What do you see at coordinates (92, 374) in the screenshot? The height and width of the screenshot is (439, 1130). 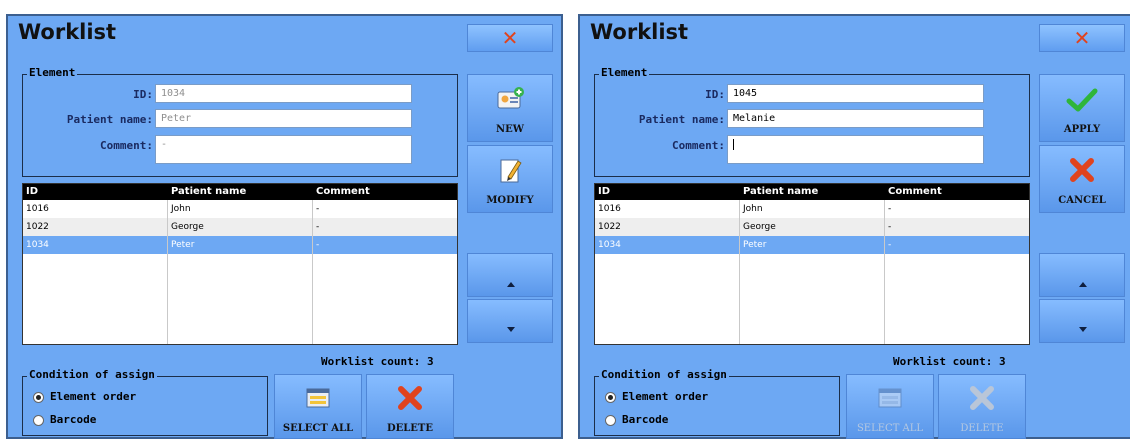 I see `condition-legend: Condition of assign` at bounding box center [92, 374].